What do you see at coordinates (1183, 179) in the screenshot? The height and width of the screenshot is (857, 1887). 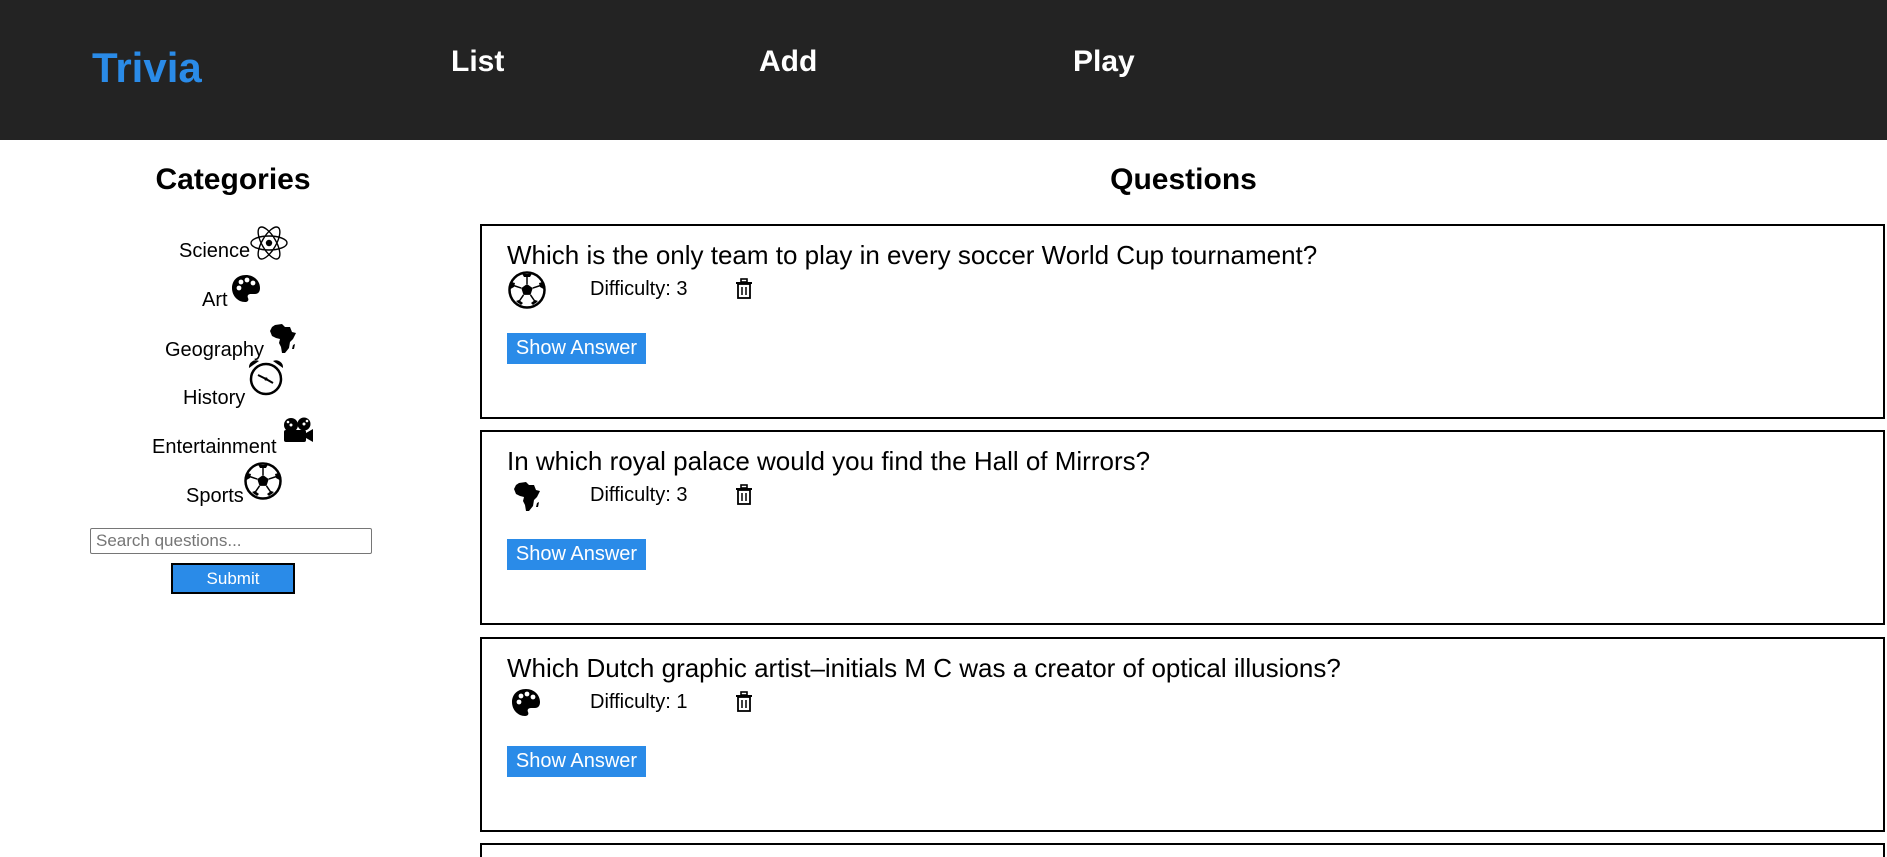 I see `questions-heading: Questions` at bounding box center [1183, 179].